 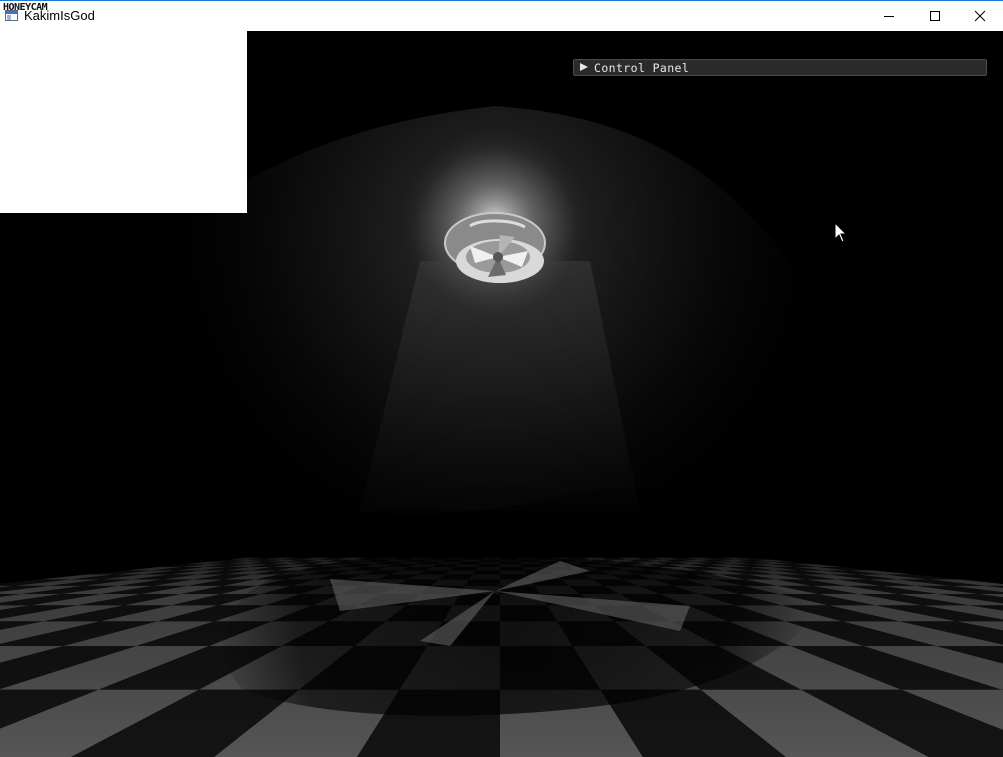 I want to click on control-panel-header: Control Panel, so click(x=780, y=67).